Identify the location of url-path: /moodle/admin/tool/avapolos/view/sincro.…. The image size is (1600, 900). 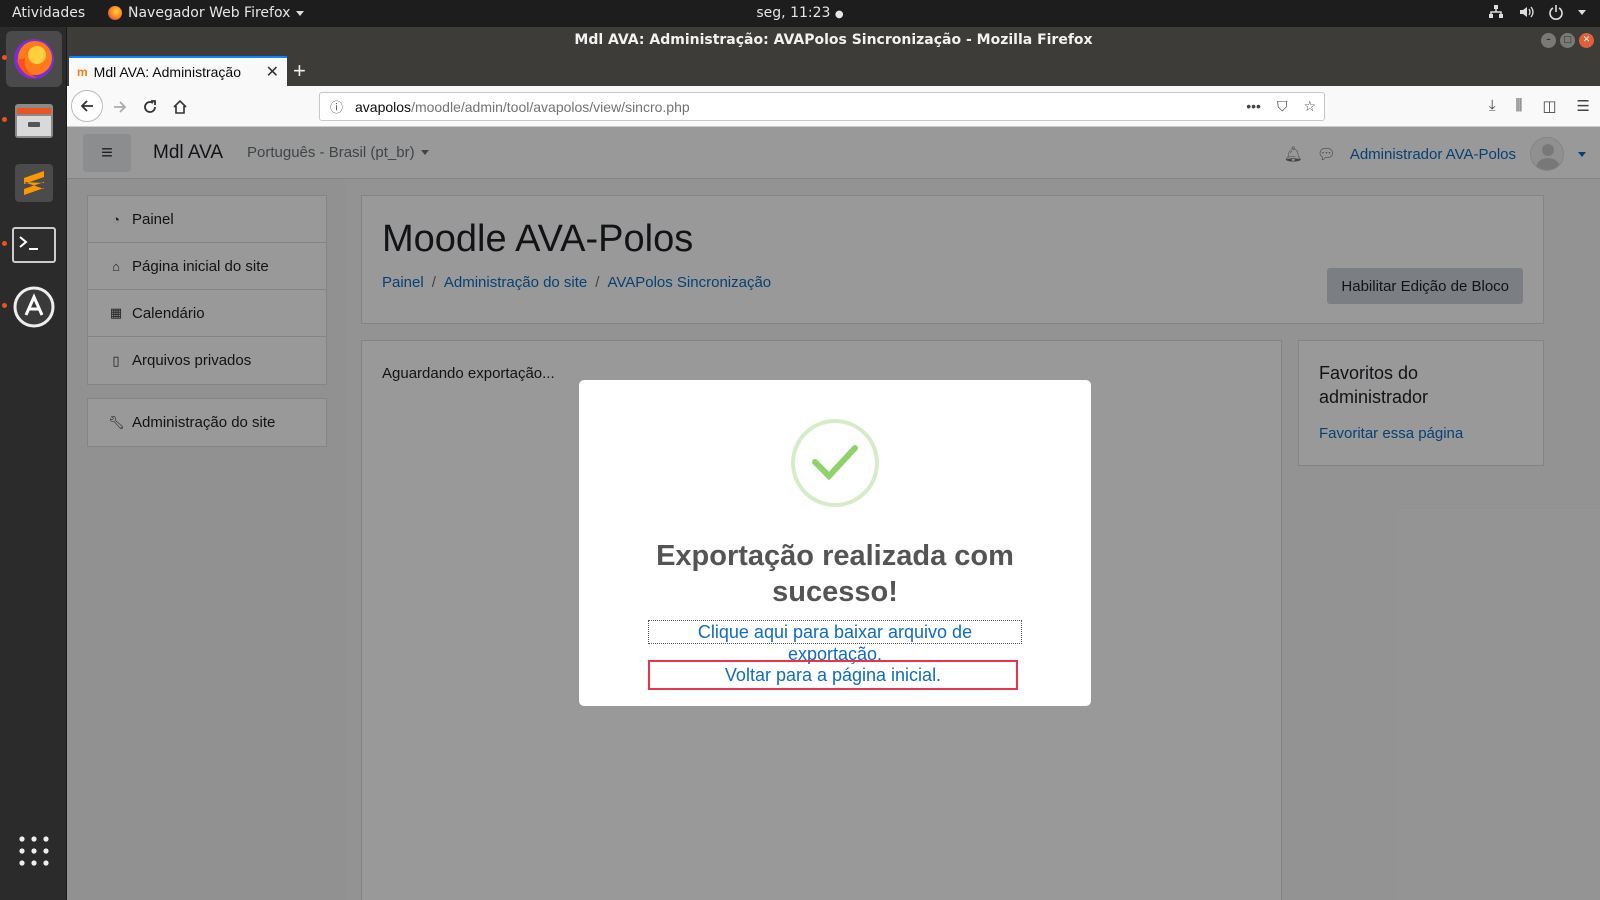
(550, 106).